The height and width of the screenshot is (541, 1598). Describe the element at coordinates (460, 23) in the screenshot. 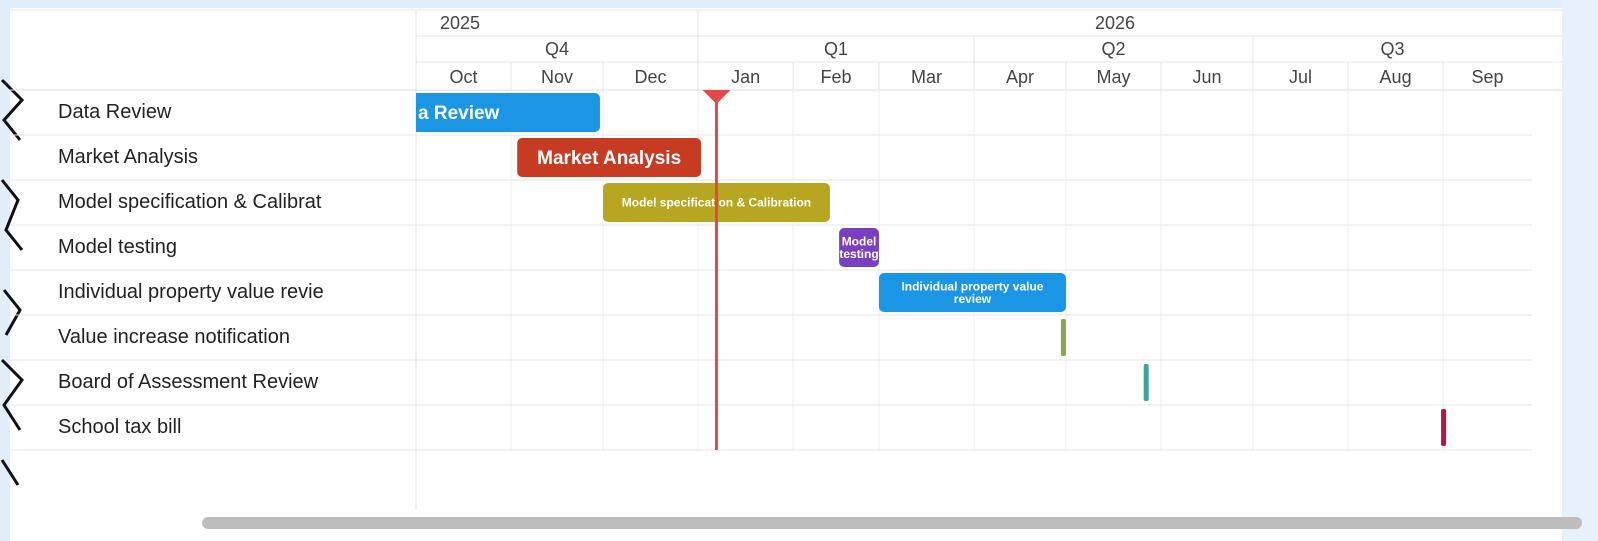

I see `year-label: 2025` at that location.